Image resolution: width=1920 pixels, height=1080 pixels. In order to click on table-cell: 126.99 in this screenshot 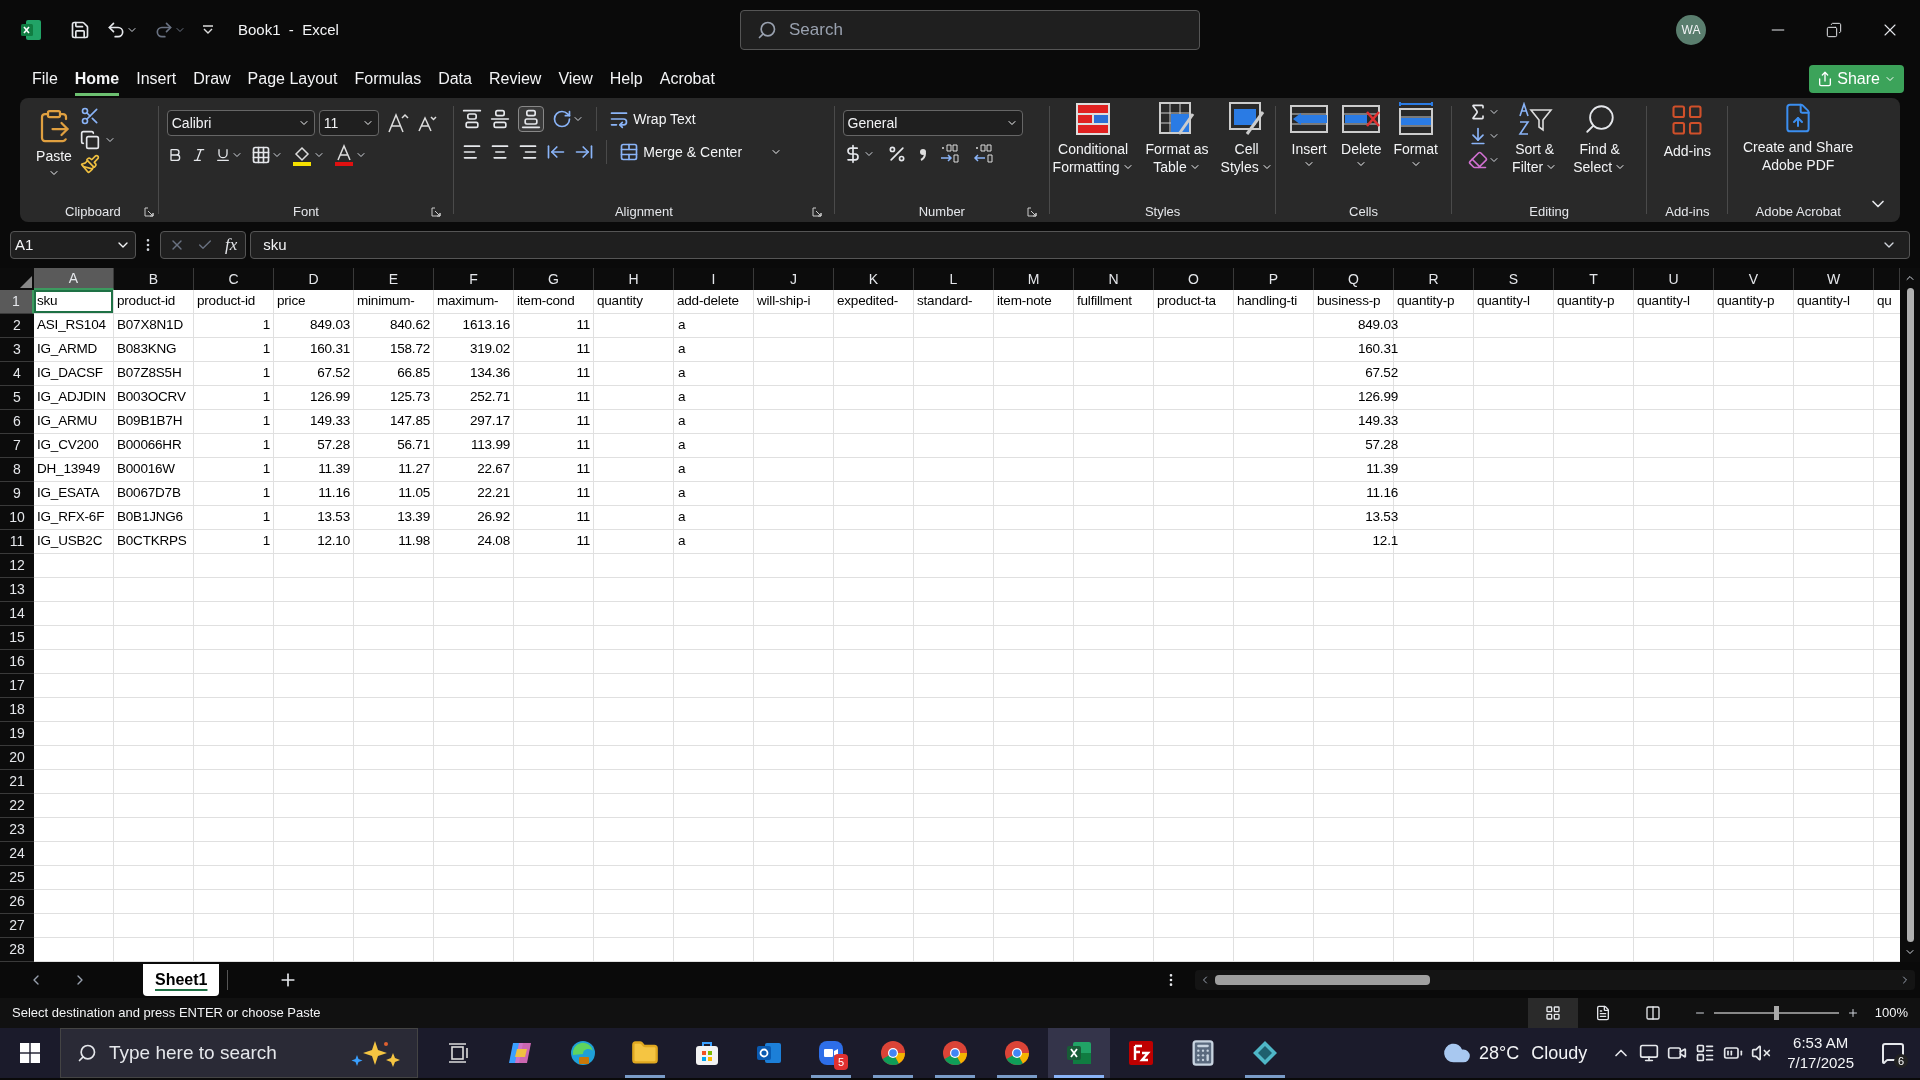, I will do `click(1361, 397)`.